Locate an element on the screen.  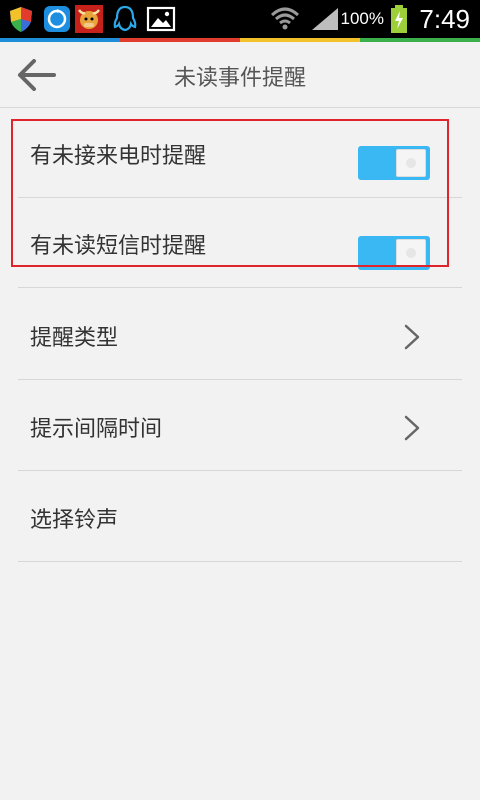
qq-penguin-icon is located at coordinates (125, 18).